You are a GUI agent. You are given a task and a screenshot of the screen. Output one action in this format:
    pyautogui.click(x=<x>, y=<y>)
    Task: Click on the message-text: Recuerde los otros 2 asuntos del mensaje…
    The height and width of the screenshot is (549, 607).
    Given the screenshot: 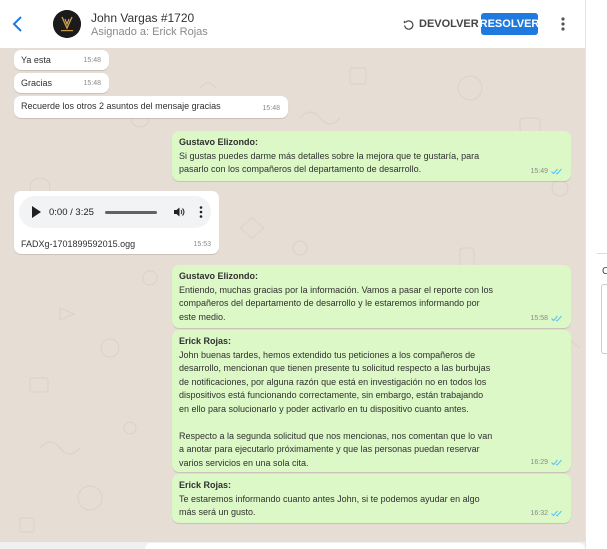 What is the action you would take?
    pyautogui.click(x=121, y=106)
    